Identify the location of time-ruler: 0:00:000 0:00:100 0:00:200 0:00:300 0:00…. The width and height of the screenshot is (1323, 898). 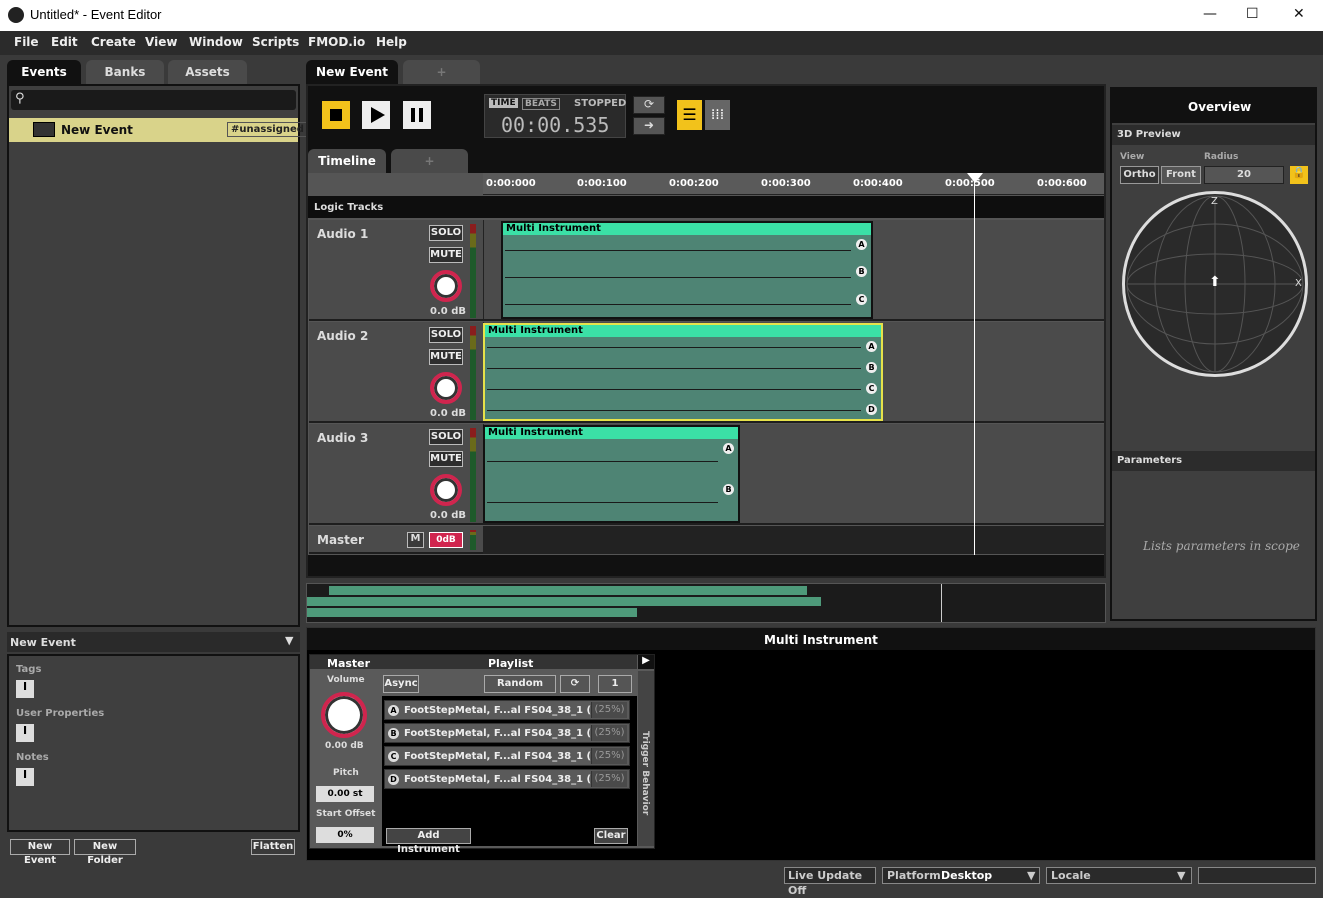
(793, 184).